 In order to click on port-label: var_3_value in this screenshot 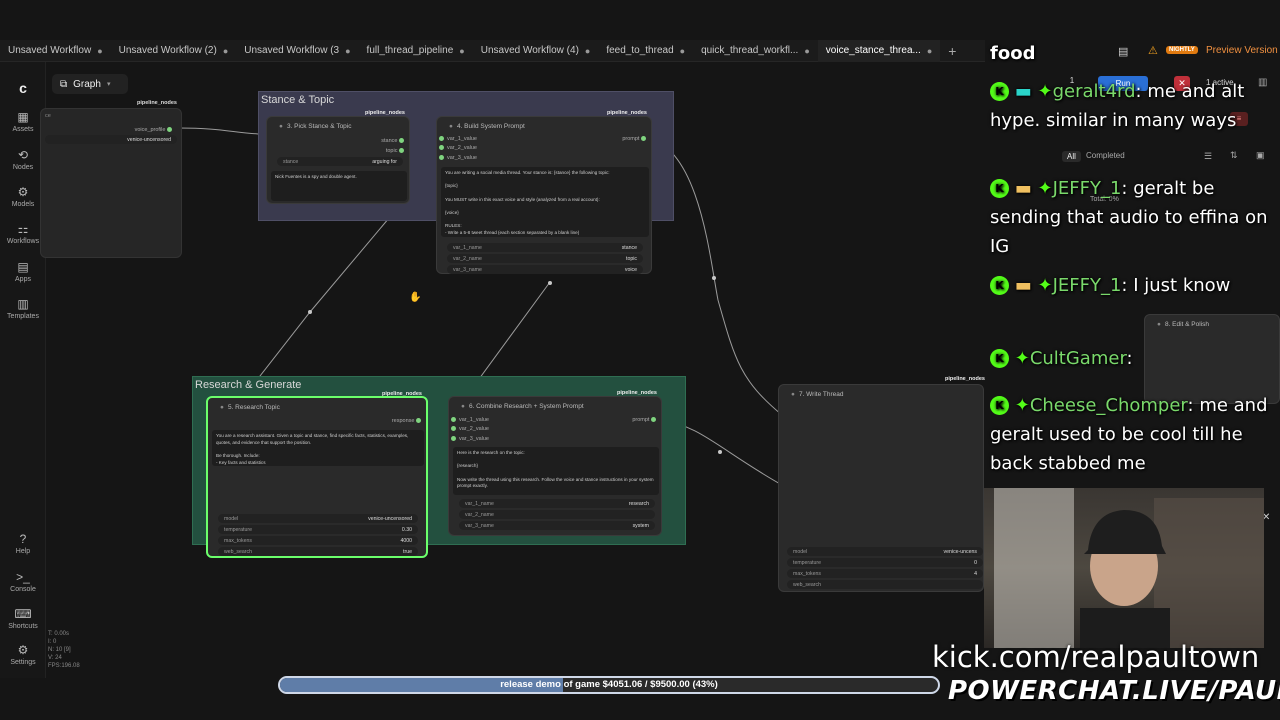, I will do `click(474, 439)`.